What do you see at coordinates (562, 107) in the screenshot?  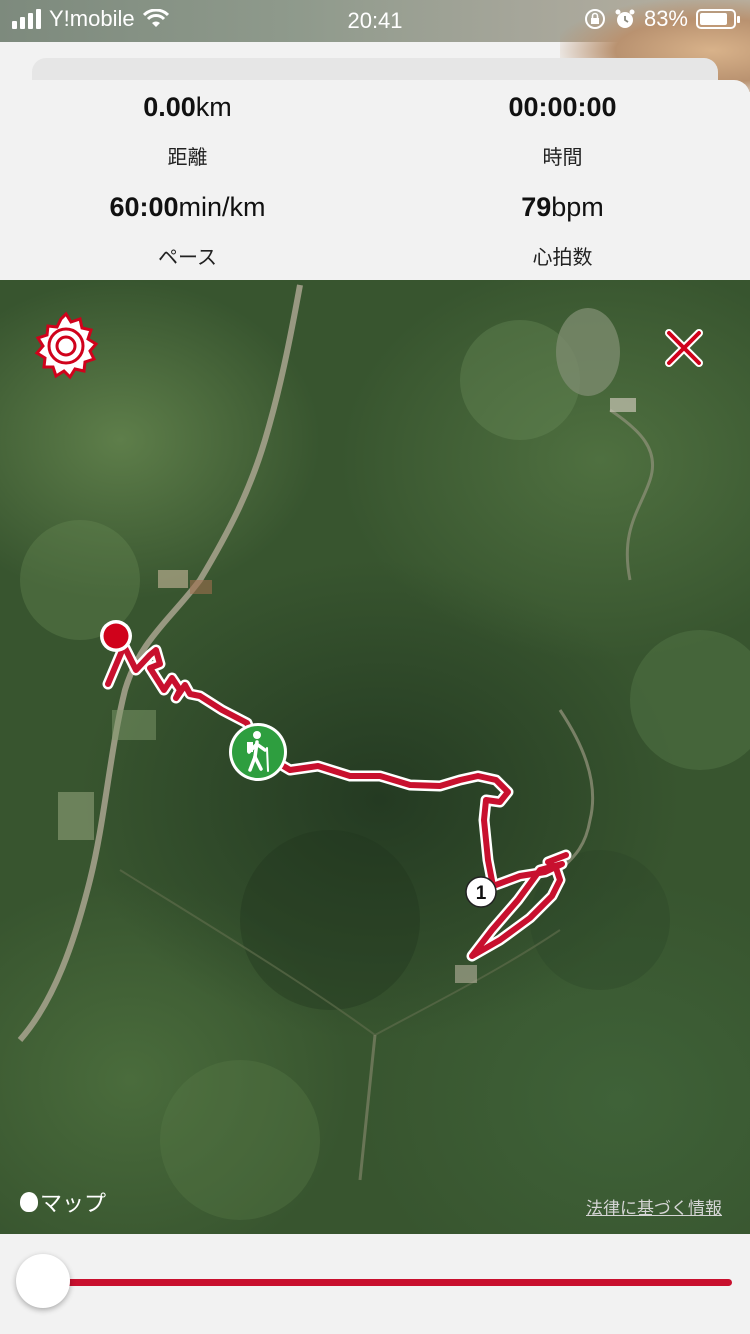 I see `time-value: 00:00:00` at bounding box center [562, 107].